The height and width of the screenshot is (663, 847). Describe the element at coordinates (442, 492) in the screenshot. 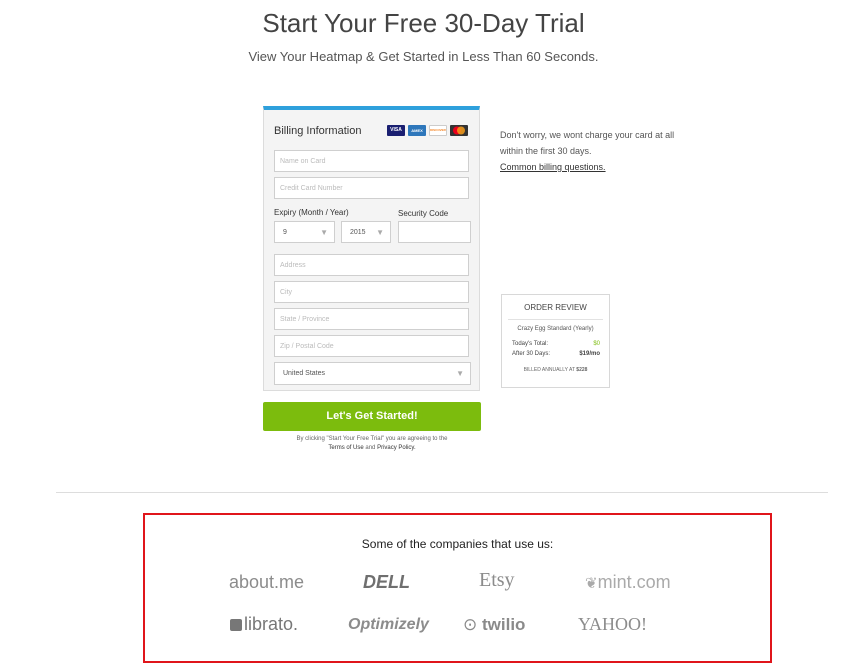

I see `section-divider` at that location.